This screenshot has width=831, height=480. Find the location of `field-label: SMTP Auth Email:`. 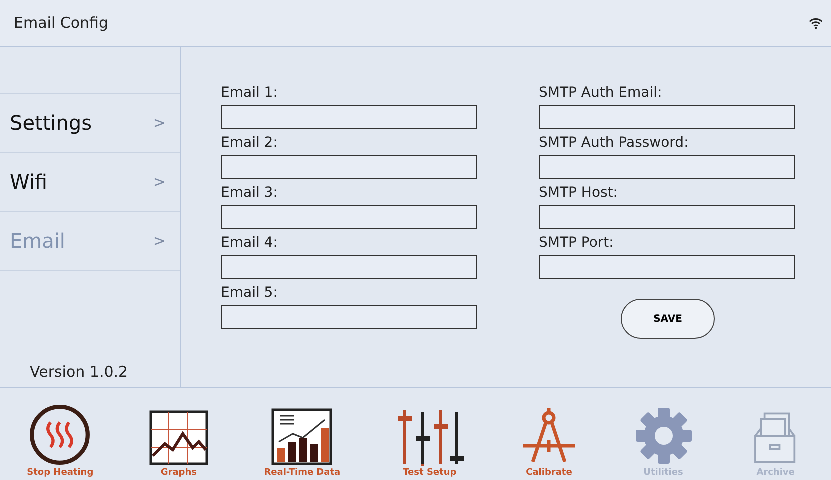

field-label: SMTP Auth Email: is located at coordinates (601, 93).